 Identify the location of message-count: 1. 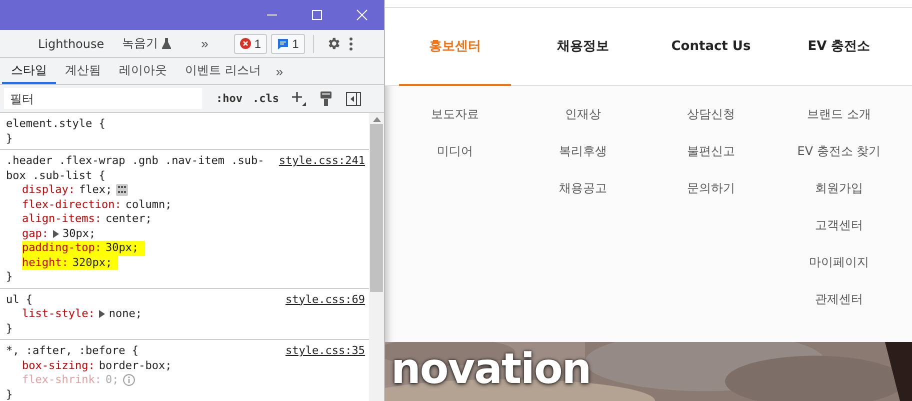
(295, 43).